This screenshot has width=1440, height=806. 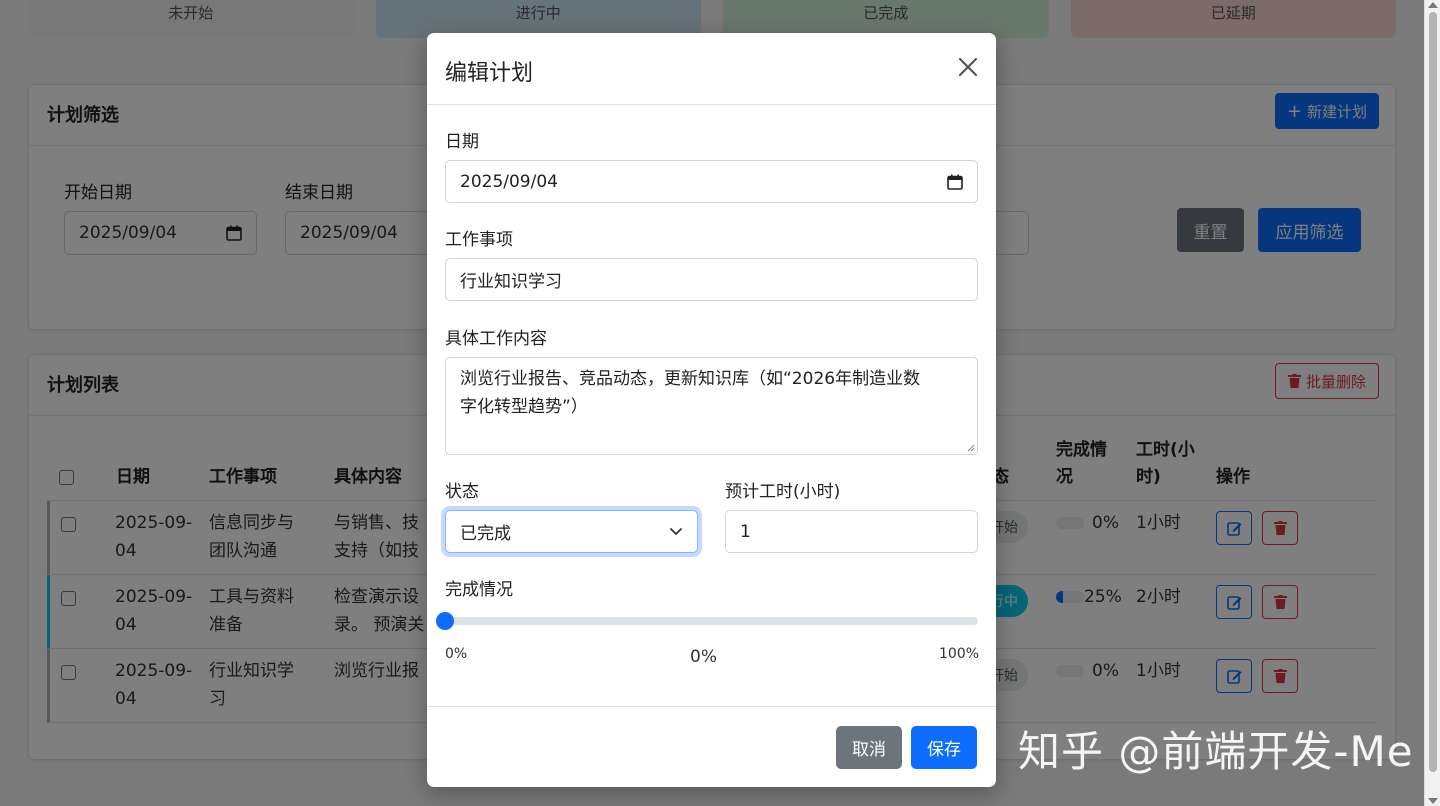 What do you see at coordinates (703, 657) in the screenshot?
I see `progress-current-label: 0%` at bounding box center [703, 657].